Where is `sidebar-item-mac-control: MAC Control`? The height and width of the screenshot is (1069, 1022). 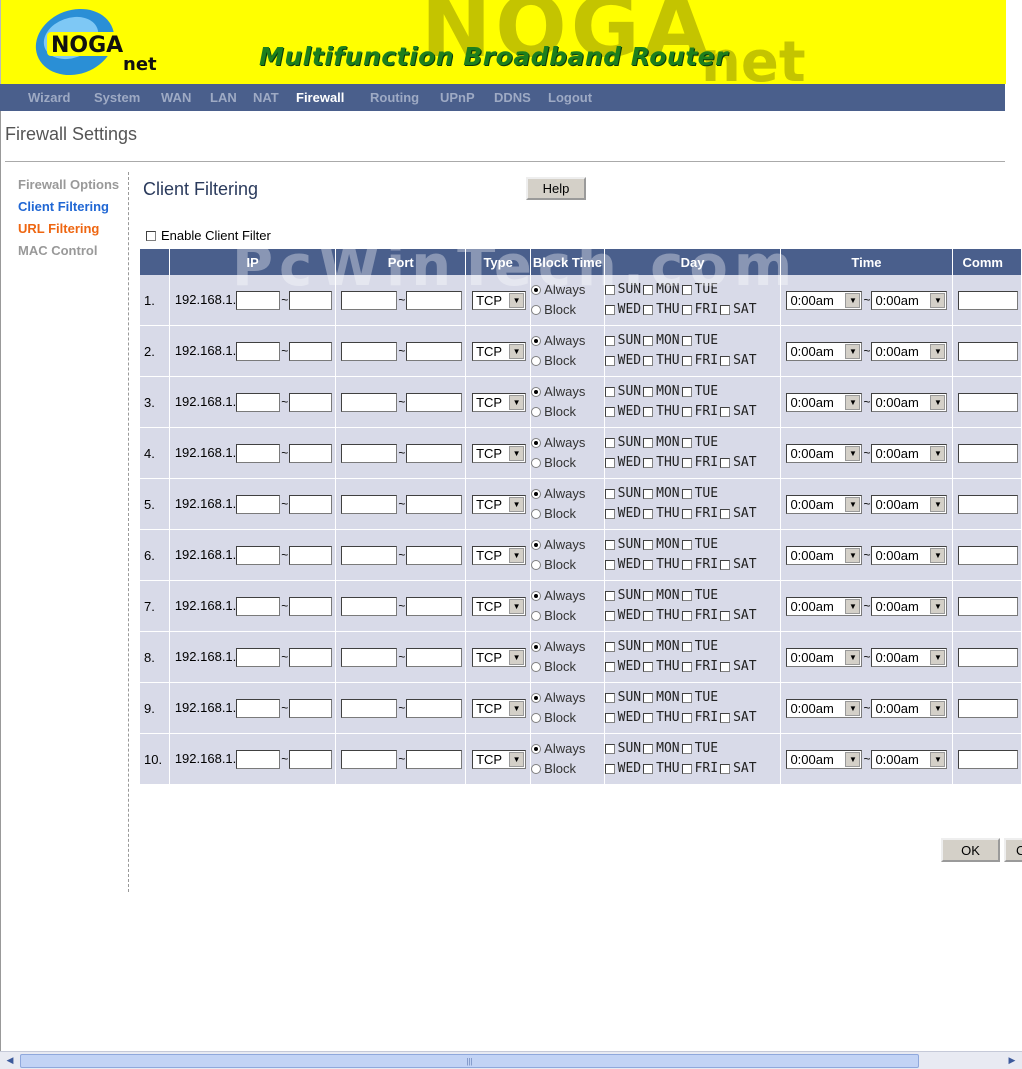
sidebar-item-mac-control: MAC Control is located at coordinates (57, 250).